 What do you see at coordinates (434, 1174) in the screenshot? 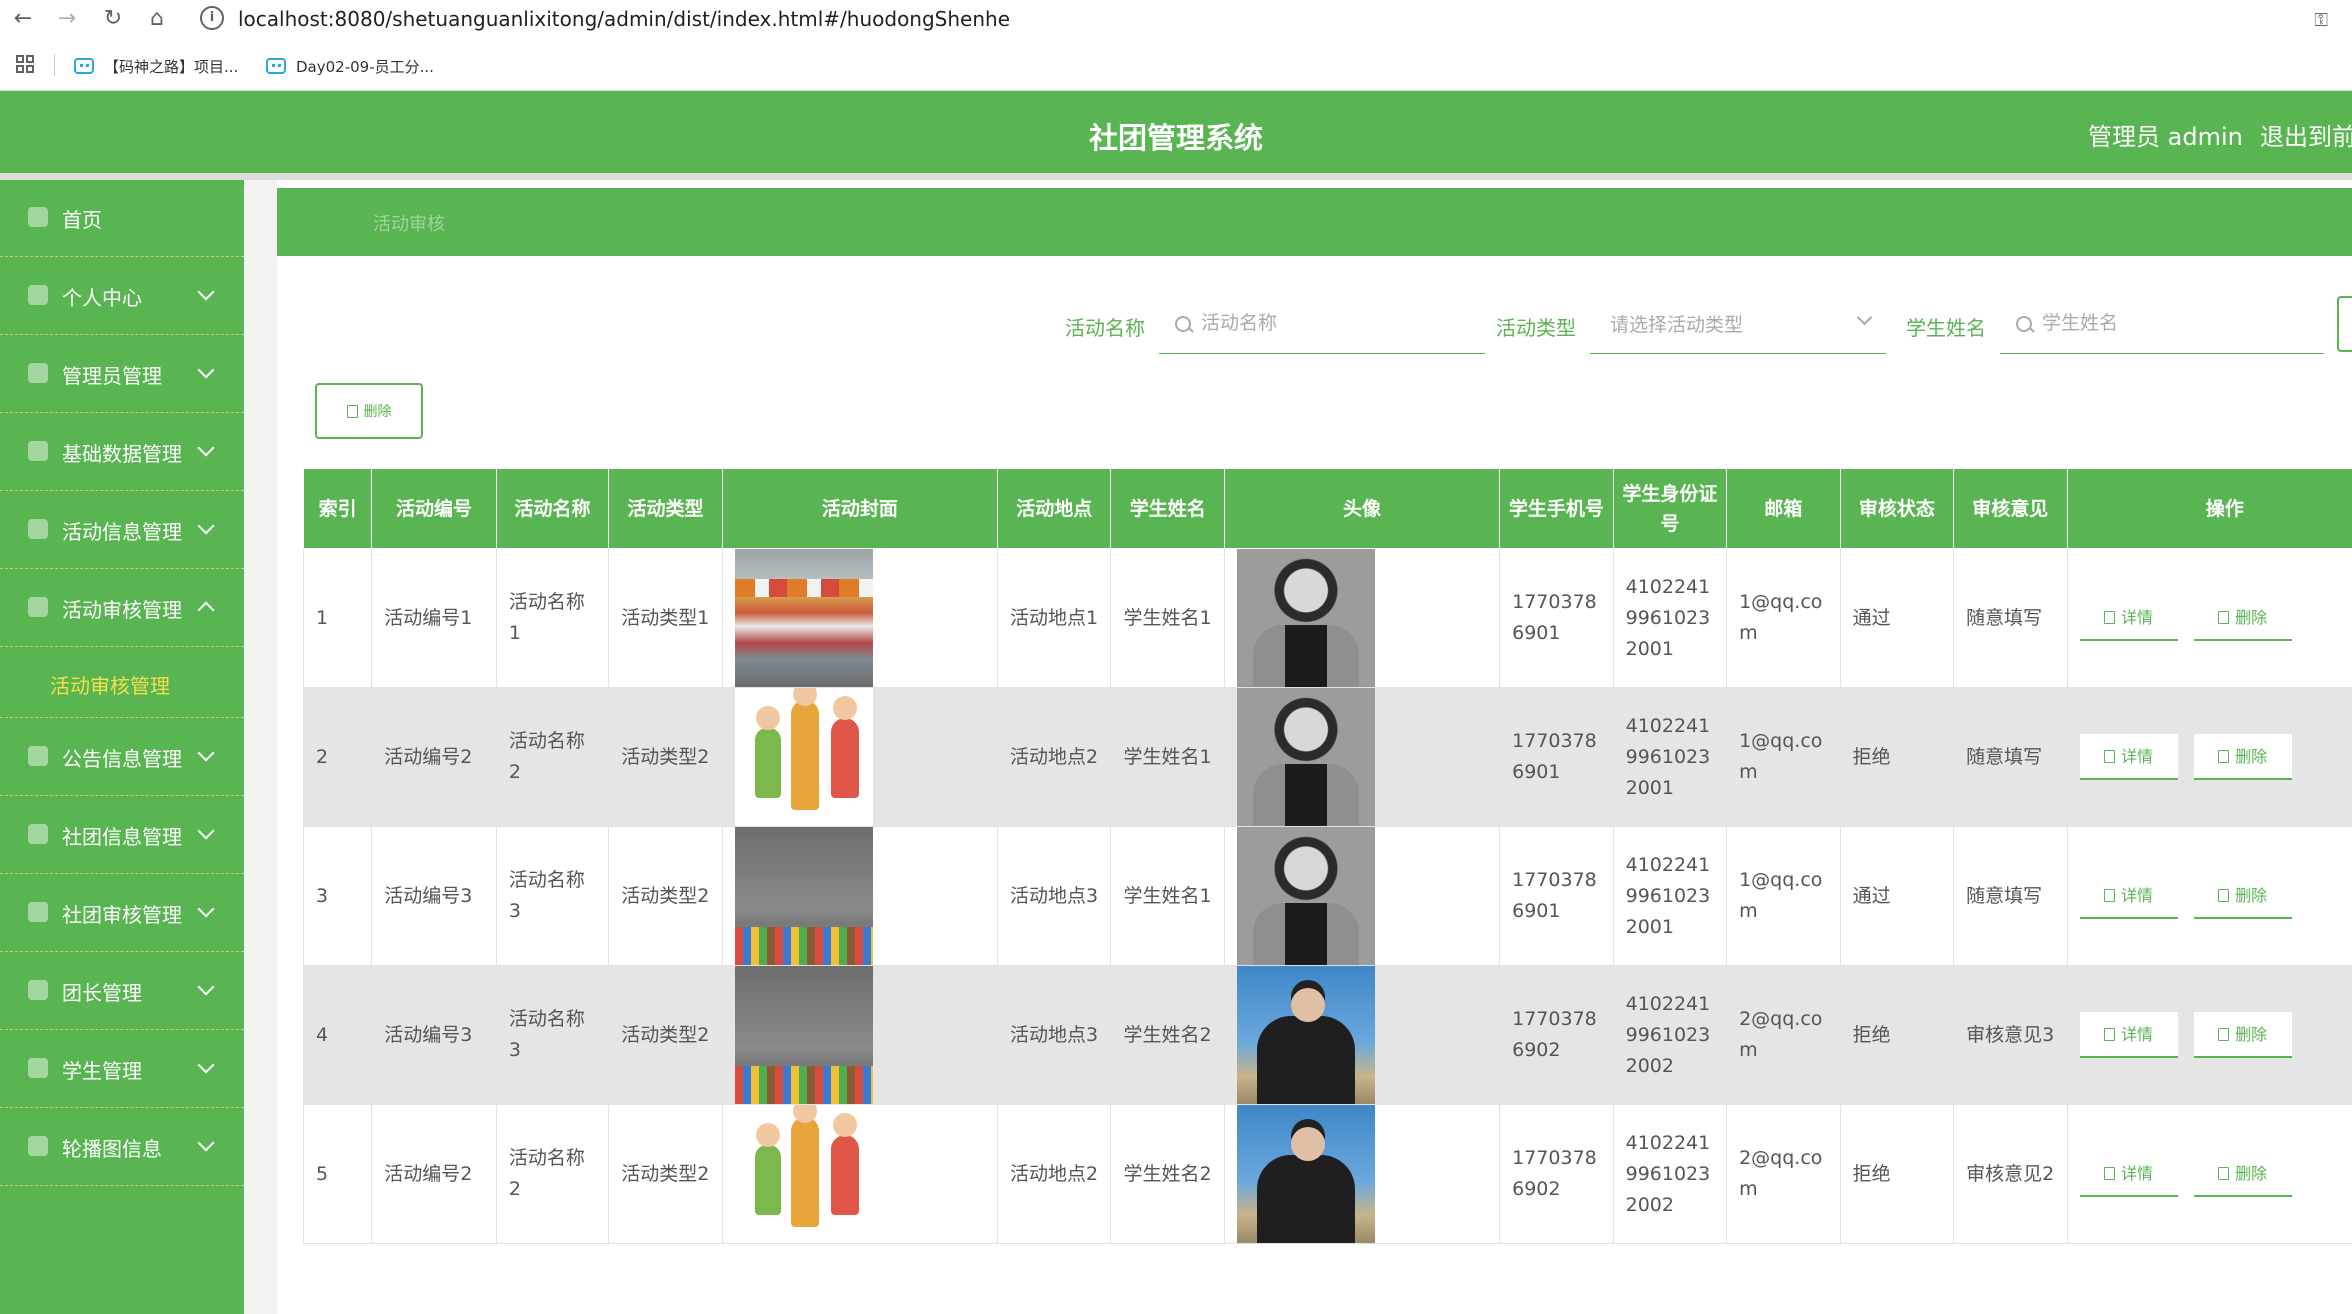
I see `cell-code: 活动编号2` at bounding box center [434, 1174].